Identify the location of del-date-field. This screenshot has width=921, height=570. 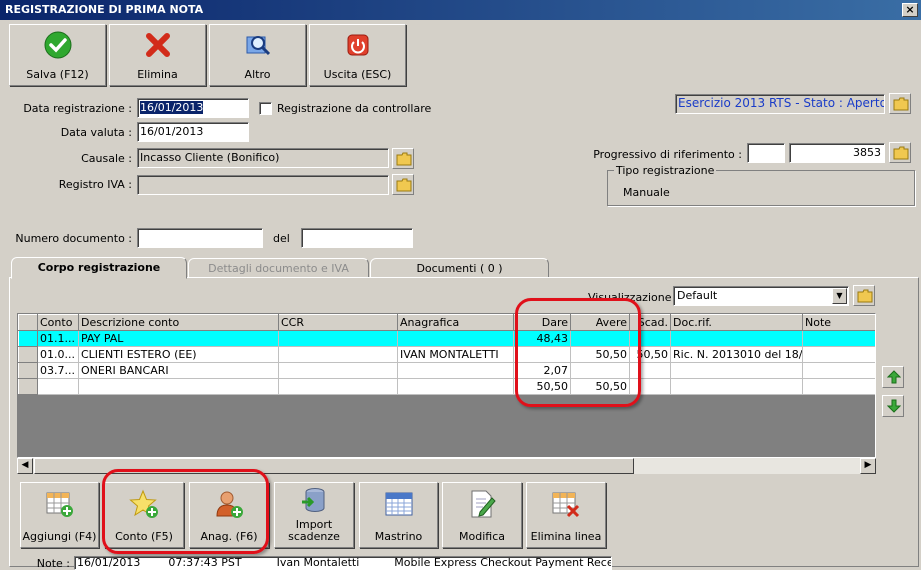
(357, 238).